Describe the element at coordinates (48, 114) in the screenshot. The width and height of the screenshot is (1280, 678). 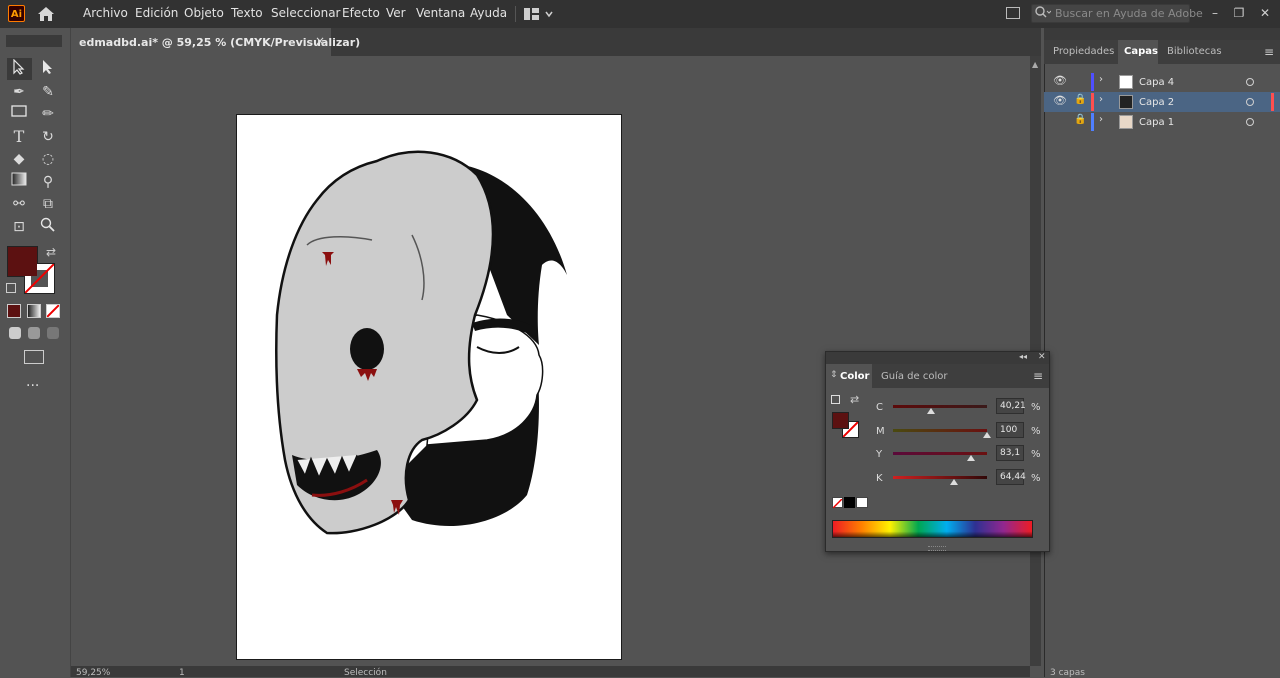
I see `pencil-icon: ✏` at that location.